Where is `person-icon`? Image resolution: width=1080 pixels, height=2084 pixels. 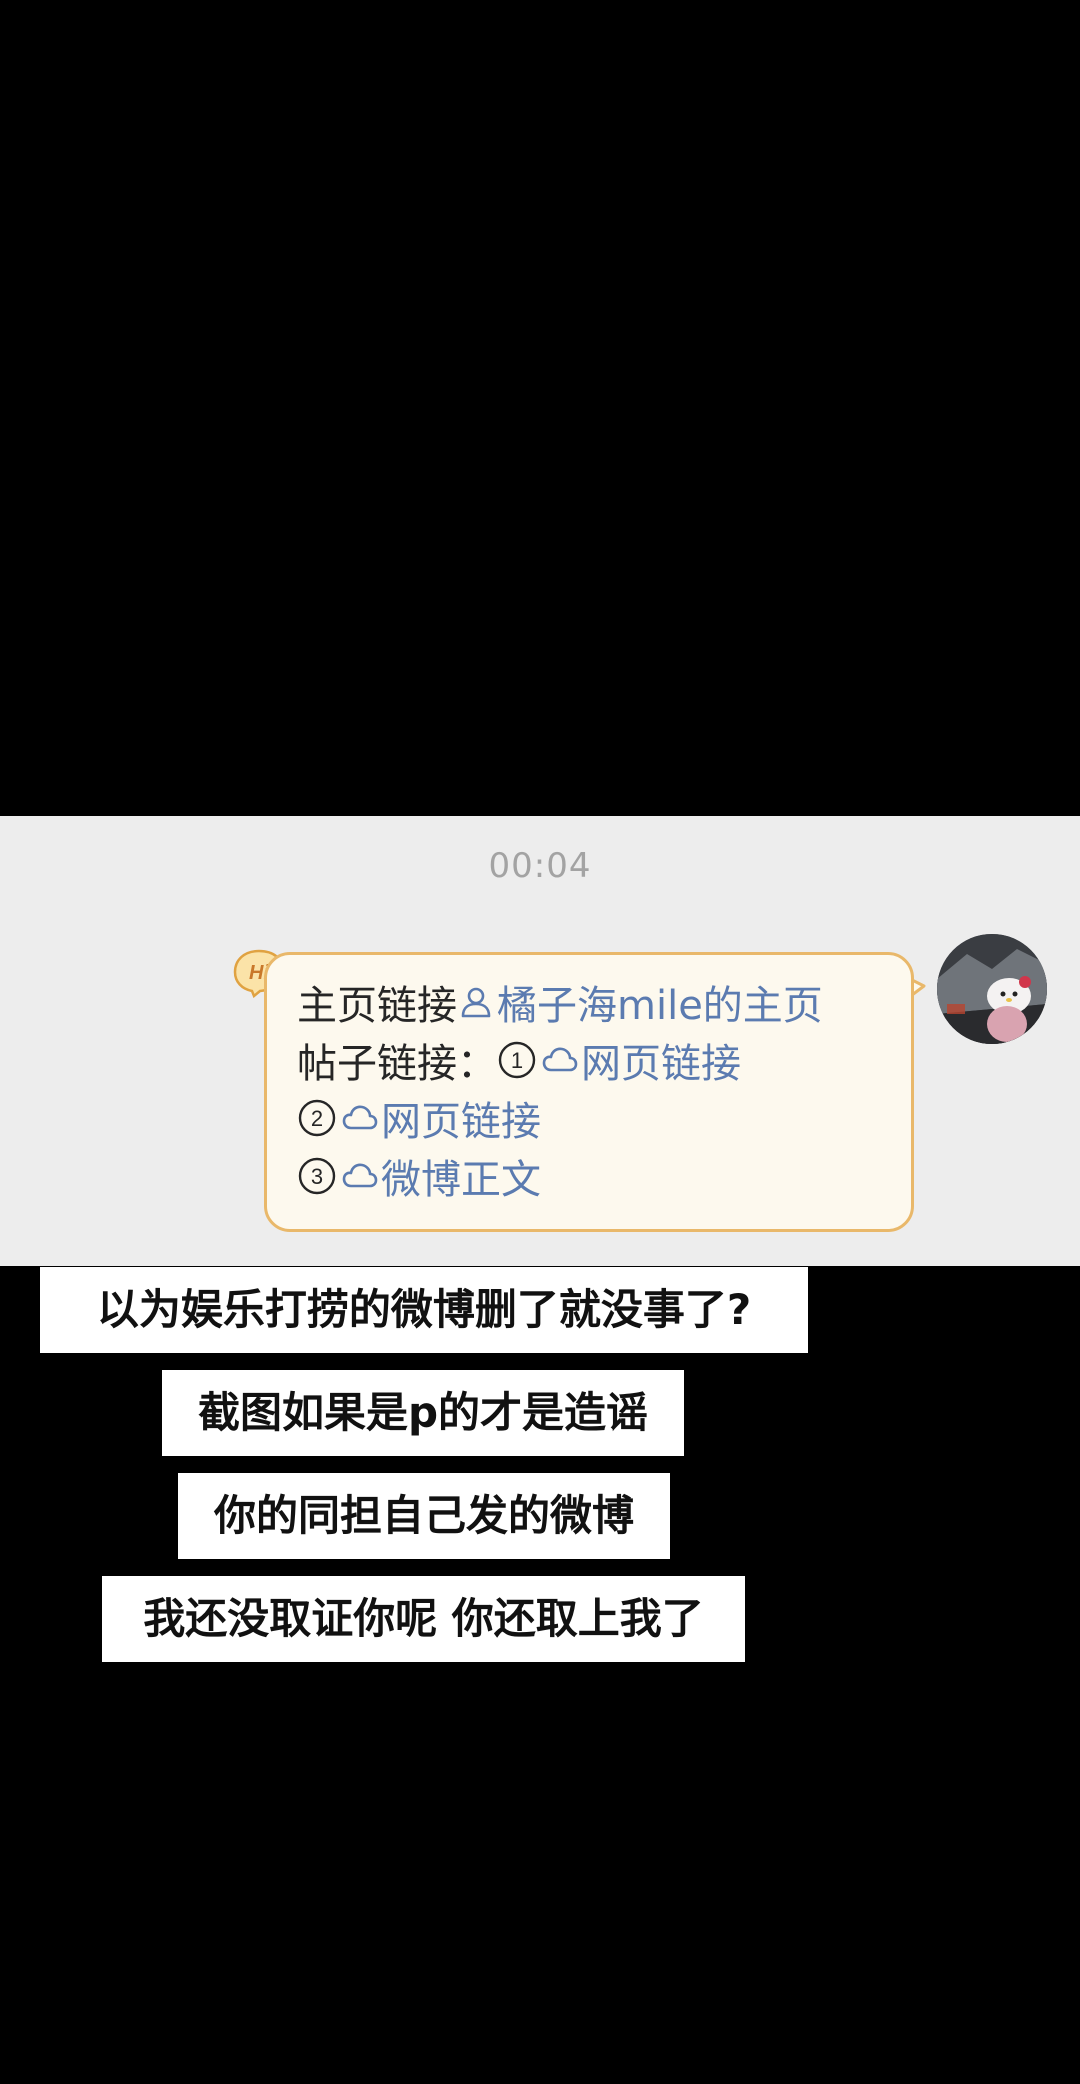 person-icon is located at coordinates (476, 1002).